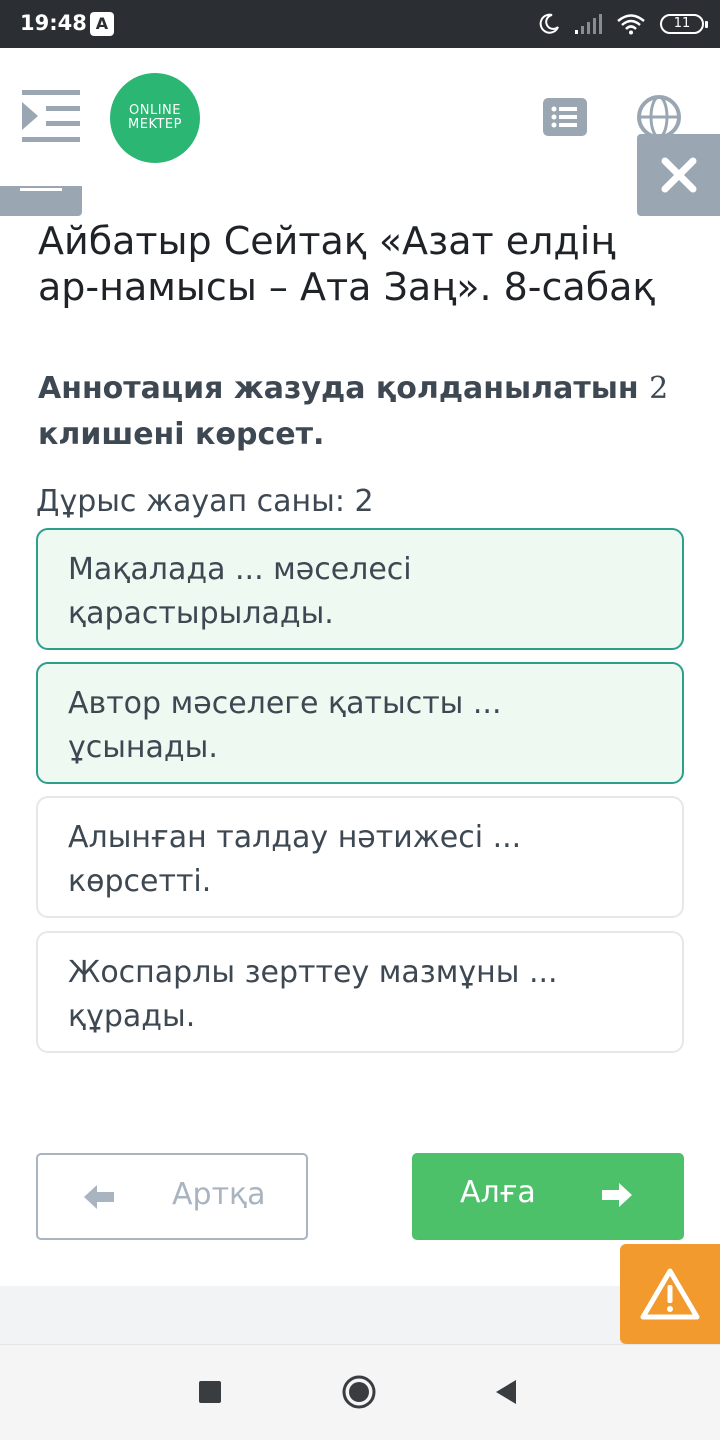 Image resolution: width=720 pixels, height=1440 pixels. What do you see at coordinates (360, 24) in the screenshot?
I see `status-bar: 19:48 A 11` at bounding box center [360, 24].